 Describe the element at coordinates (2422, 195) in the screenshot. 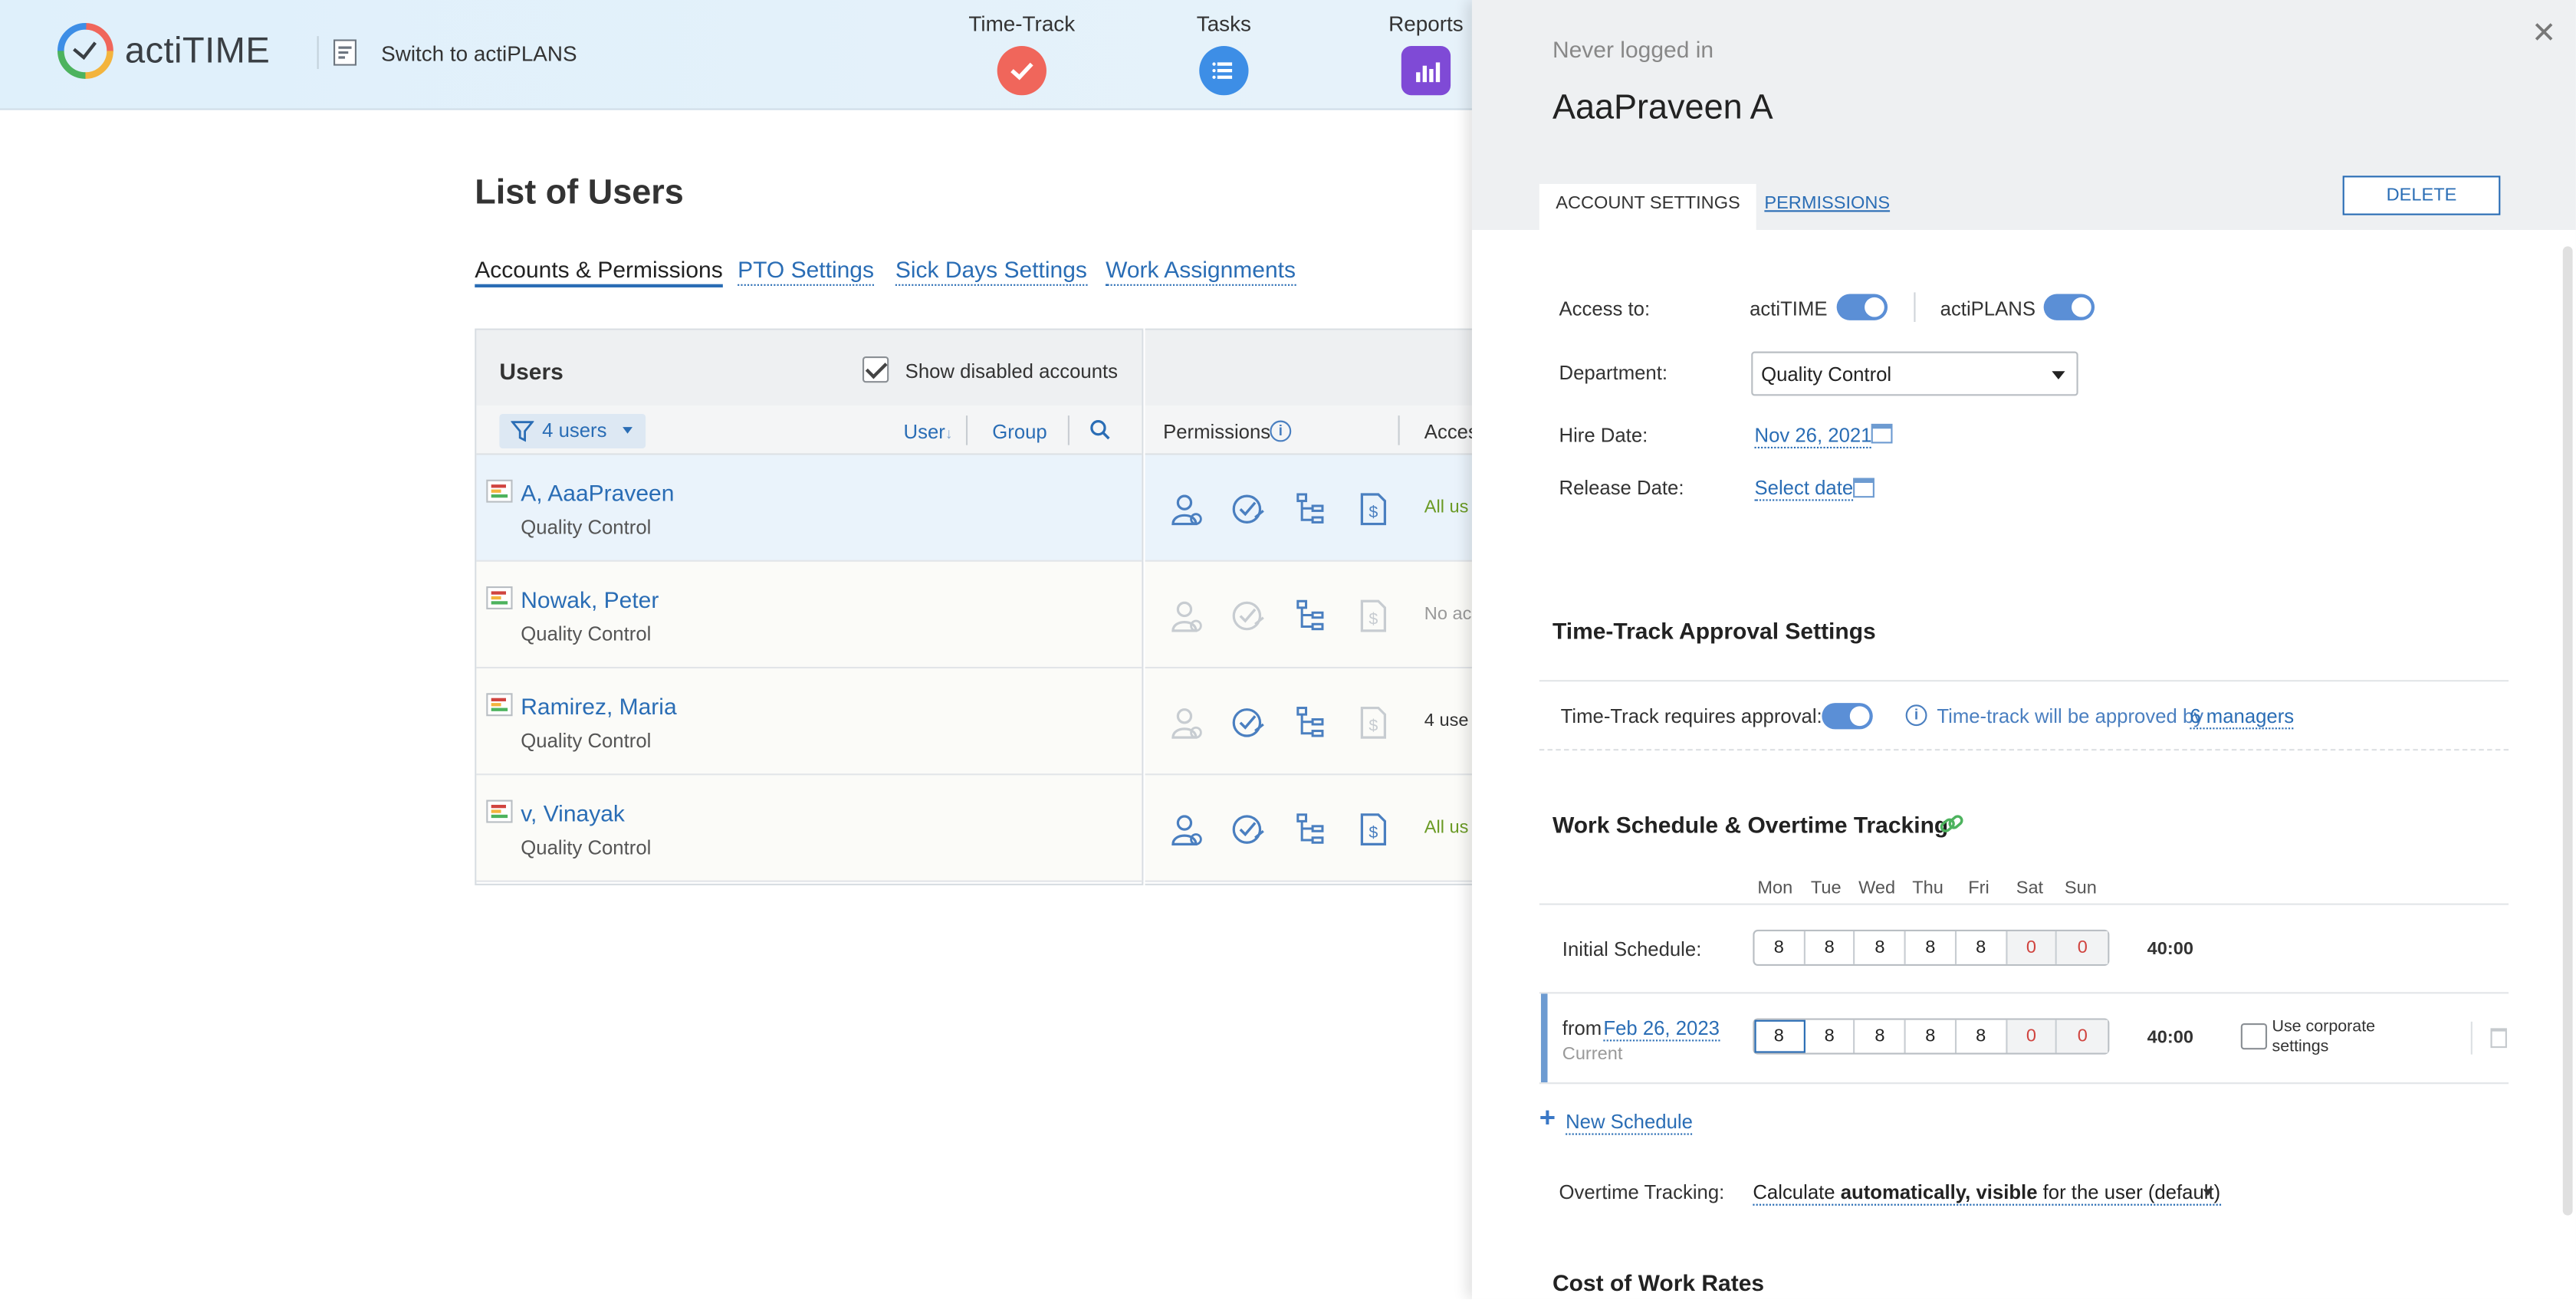

I see `delete-button: DELETE` at that location.